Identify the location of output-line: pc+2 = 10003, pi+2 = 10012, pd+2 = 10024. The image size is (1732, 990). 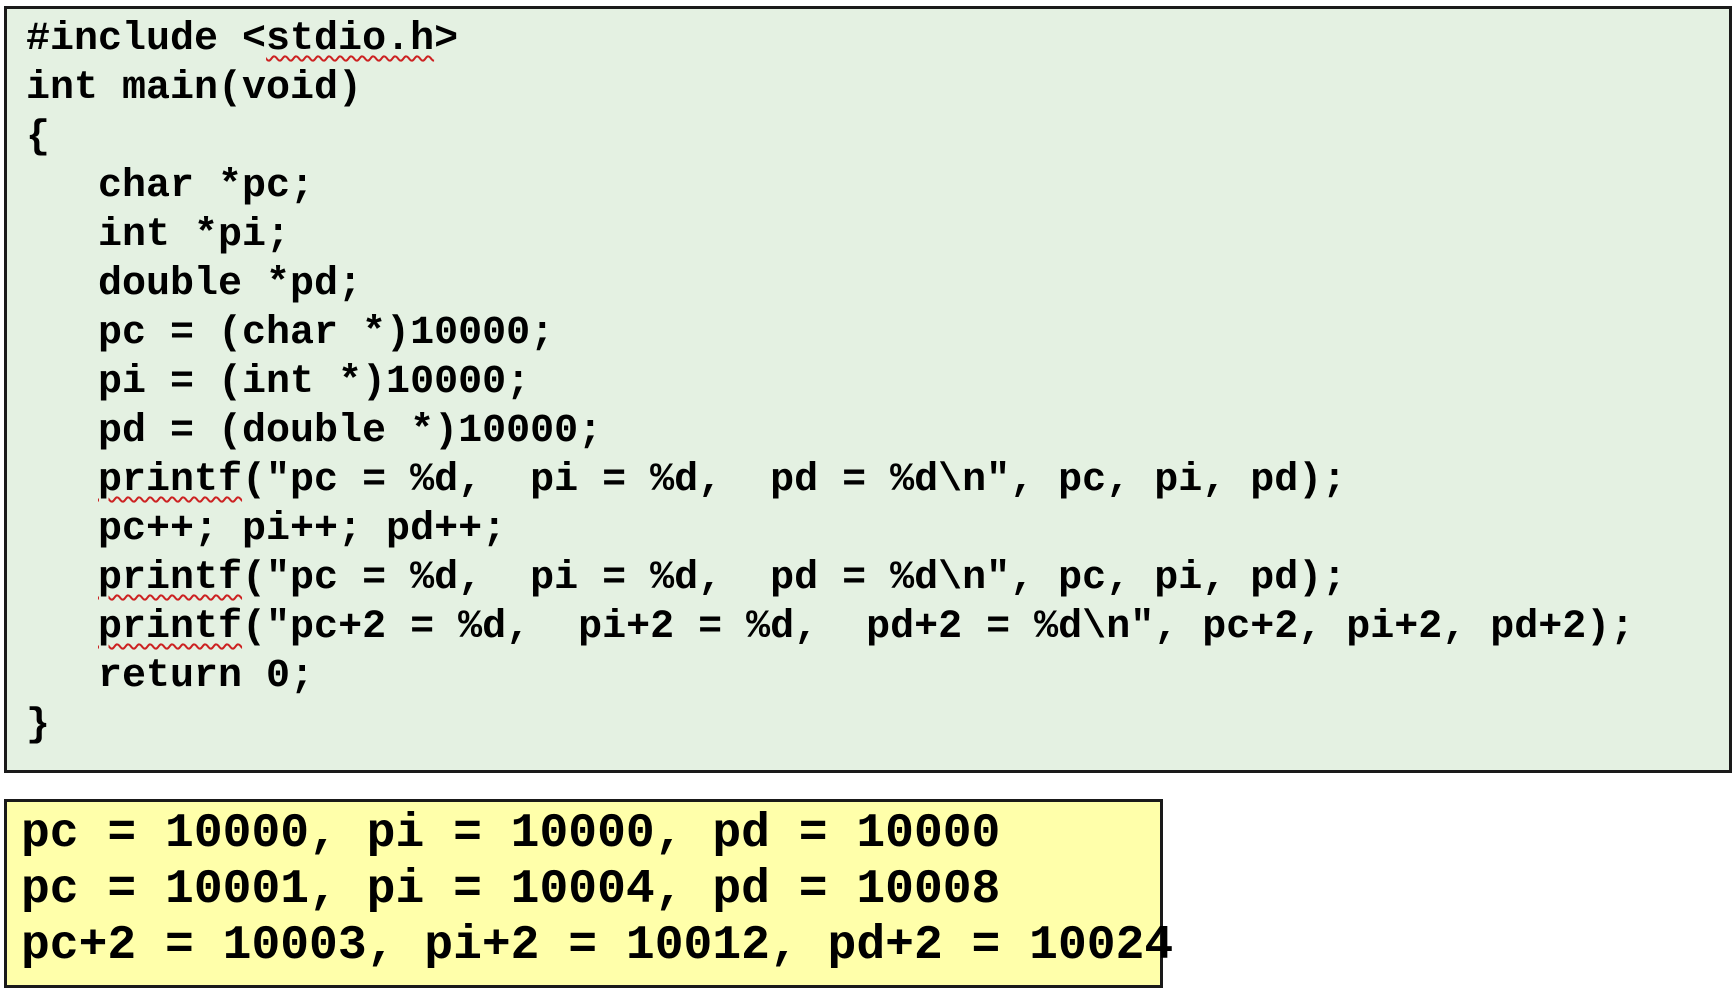
(597, 946).